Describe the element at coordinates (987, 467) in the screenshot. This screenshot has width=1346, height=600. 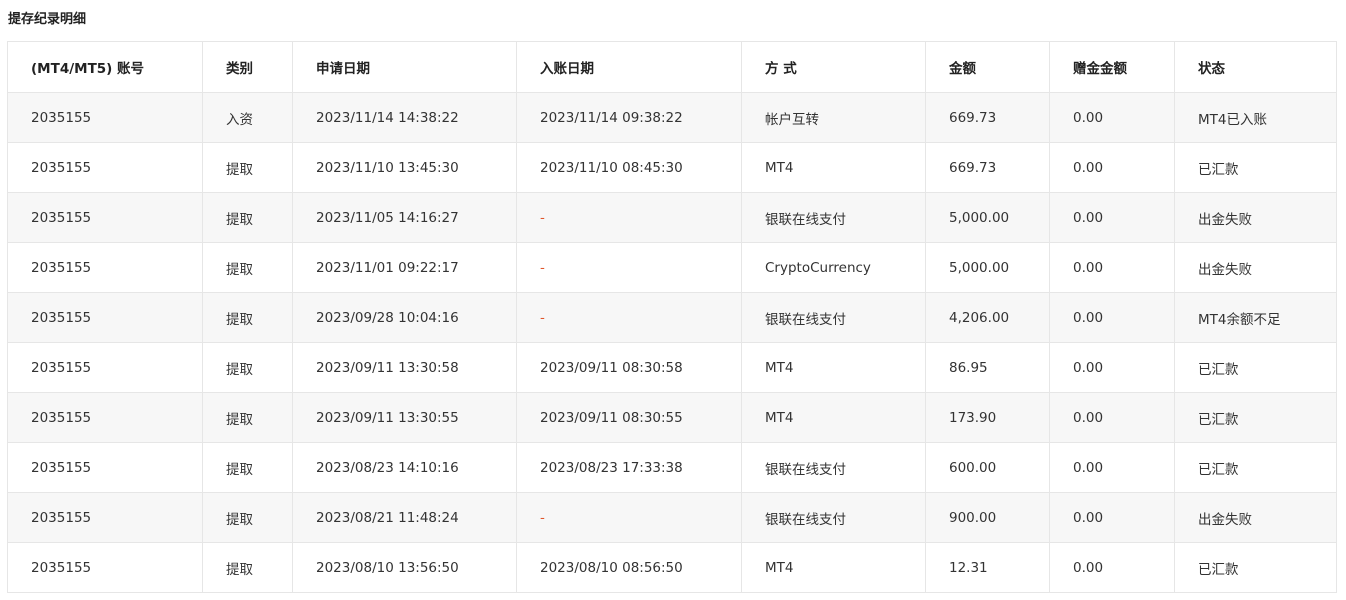
I see `amount-cell: 600.00` at that location.